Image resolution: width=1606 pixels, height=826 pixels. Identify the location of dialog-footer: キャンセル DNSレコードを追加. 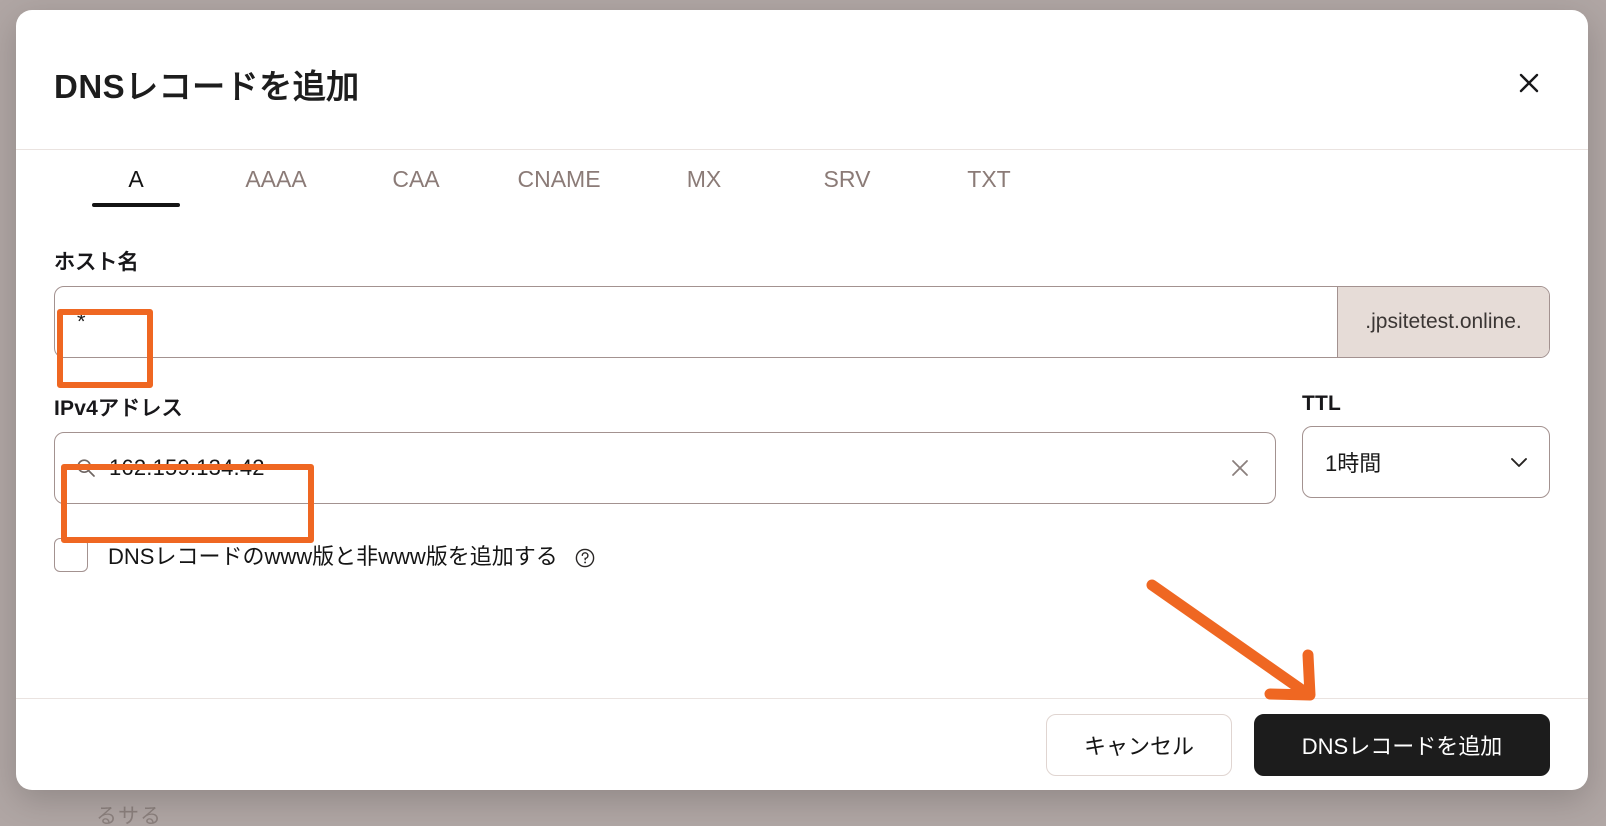
(802, 744).